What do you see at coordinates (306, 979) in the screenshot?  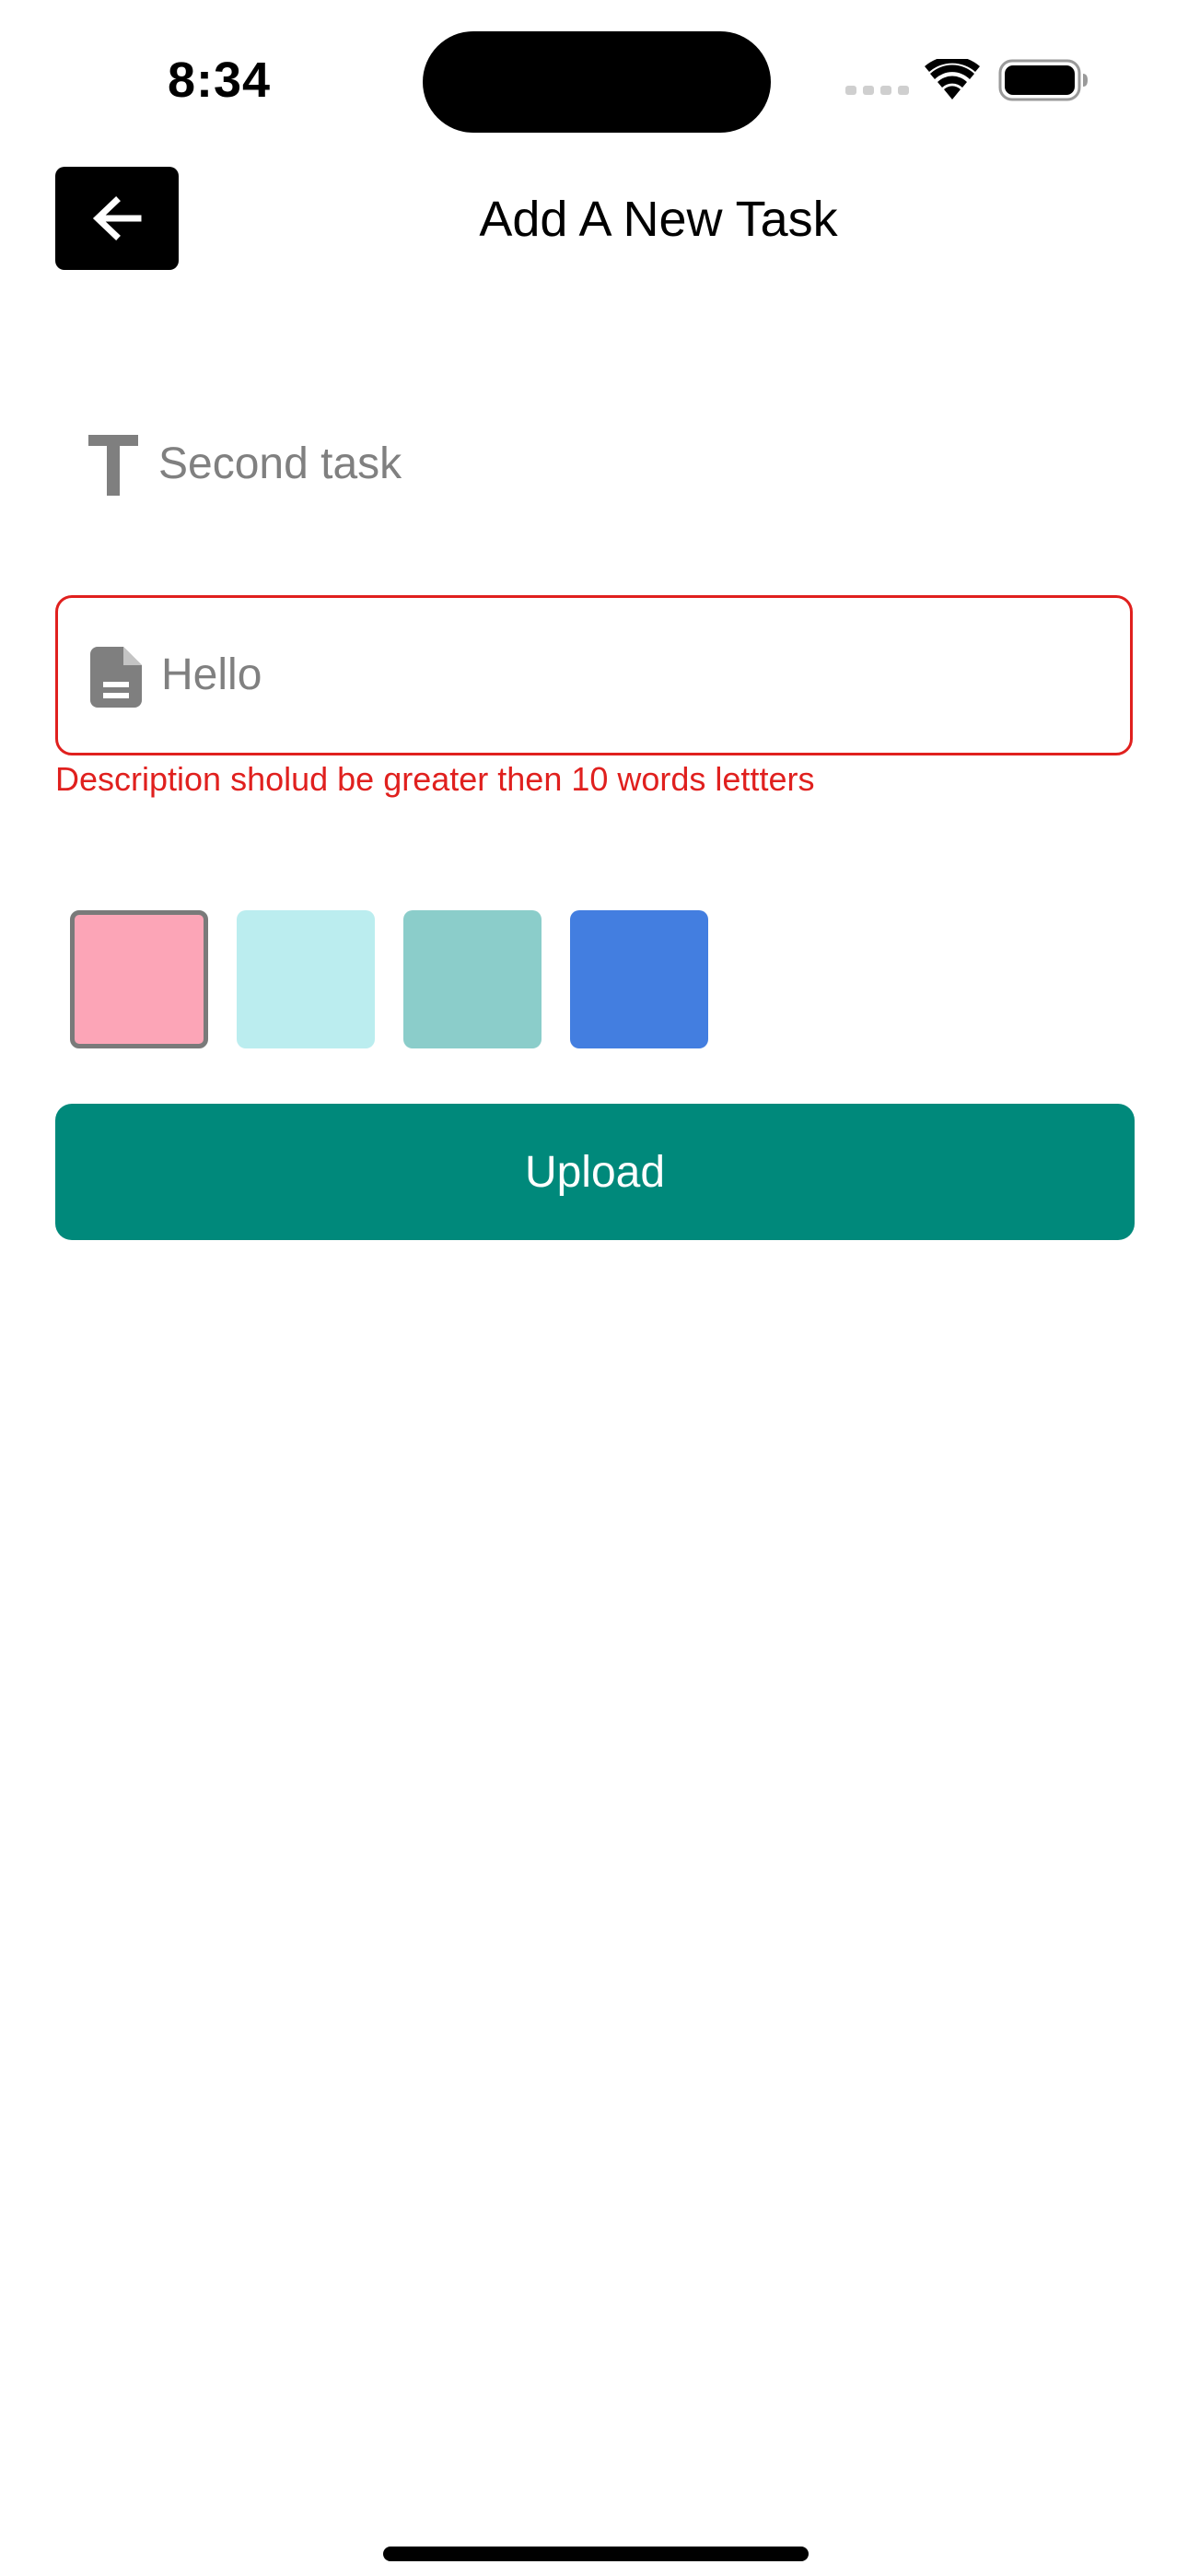 I see `color-swatch-light-cyan` at bounding box center [306, 979].